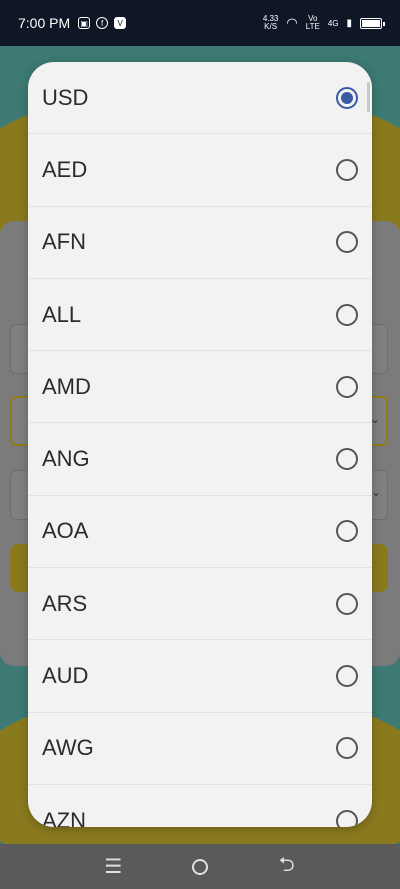 Image resolution: width=400 pixels, height=889 pixels. I want to click on signal-icon: ▮, so click(349, 23).